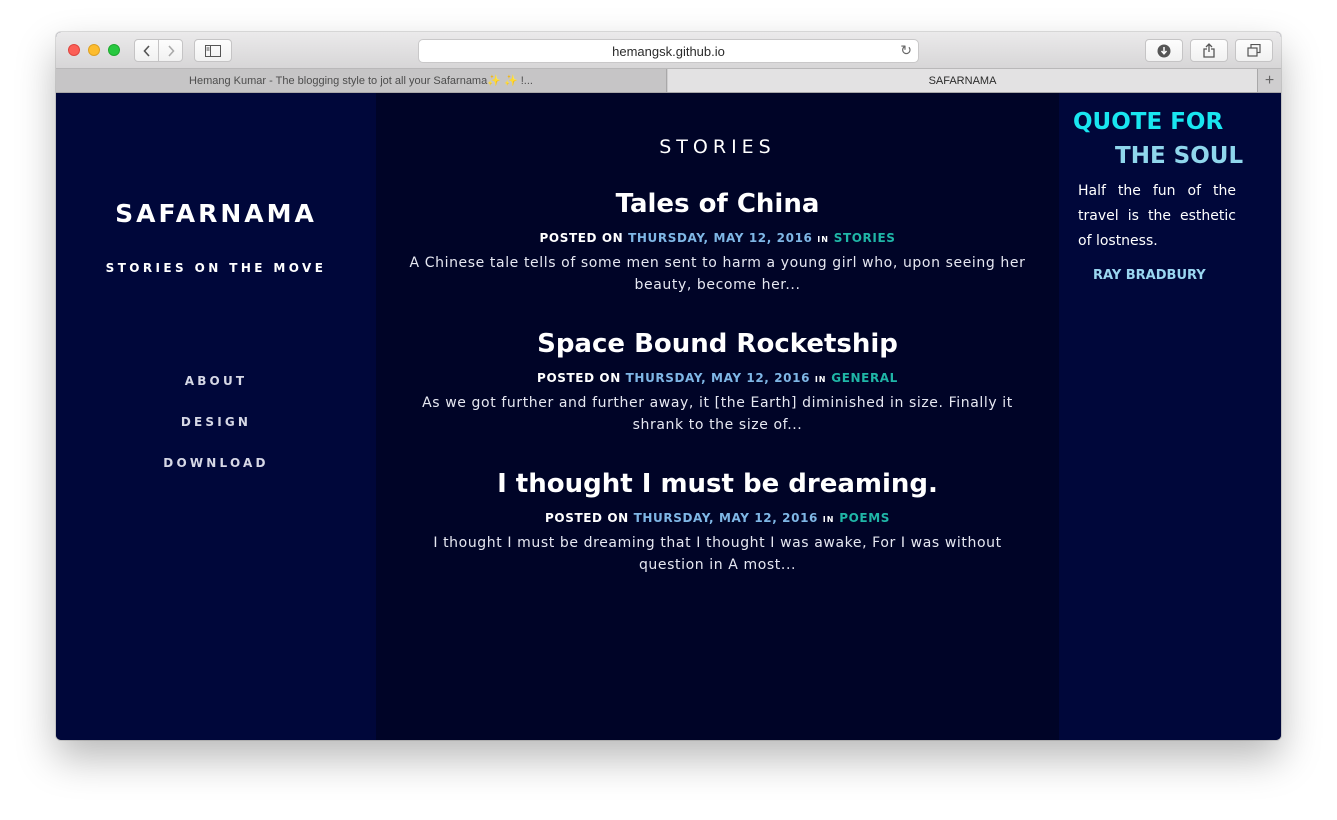 The image size is (1337, 820). I want to click on back-button, so click(146, 50).